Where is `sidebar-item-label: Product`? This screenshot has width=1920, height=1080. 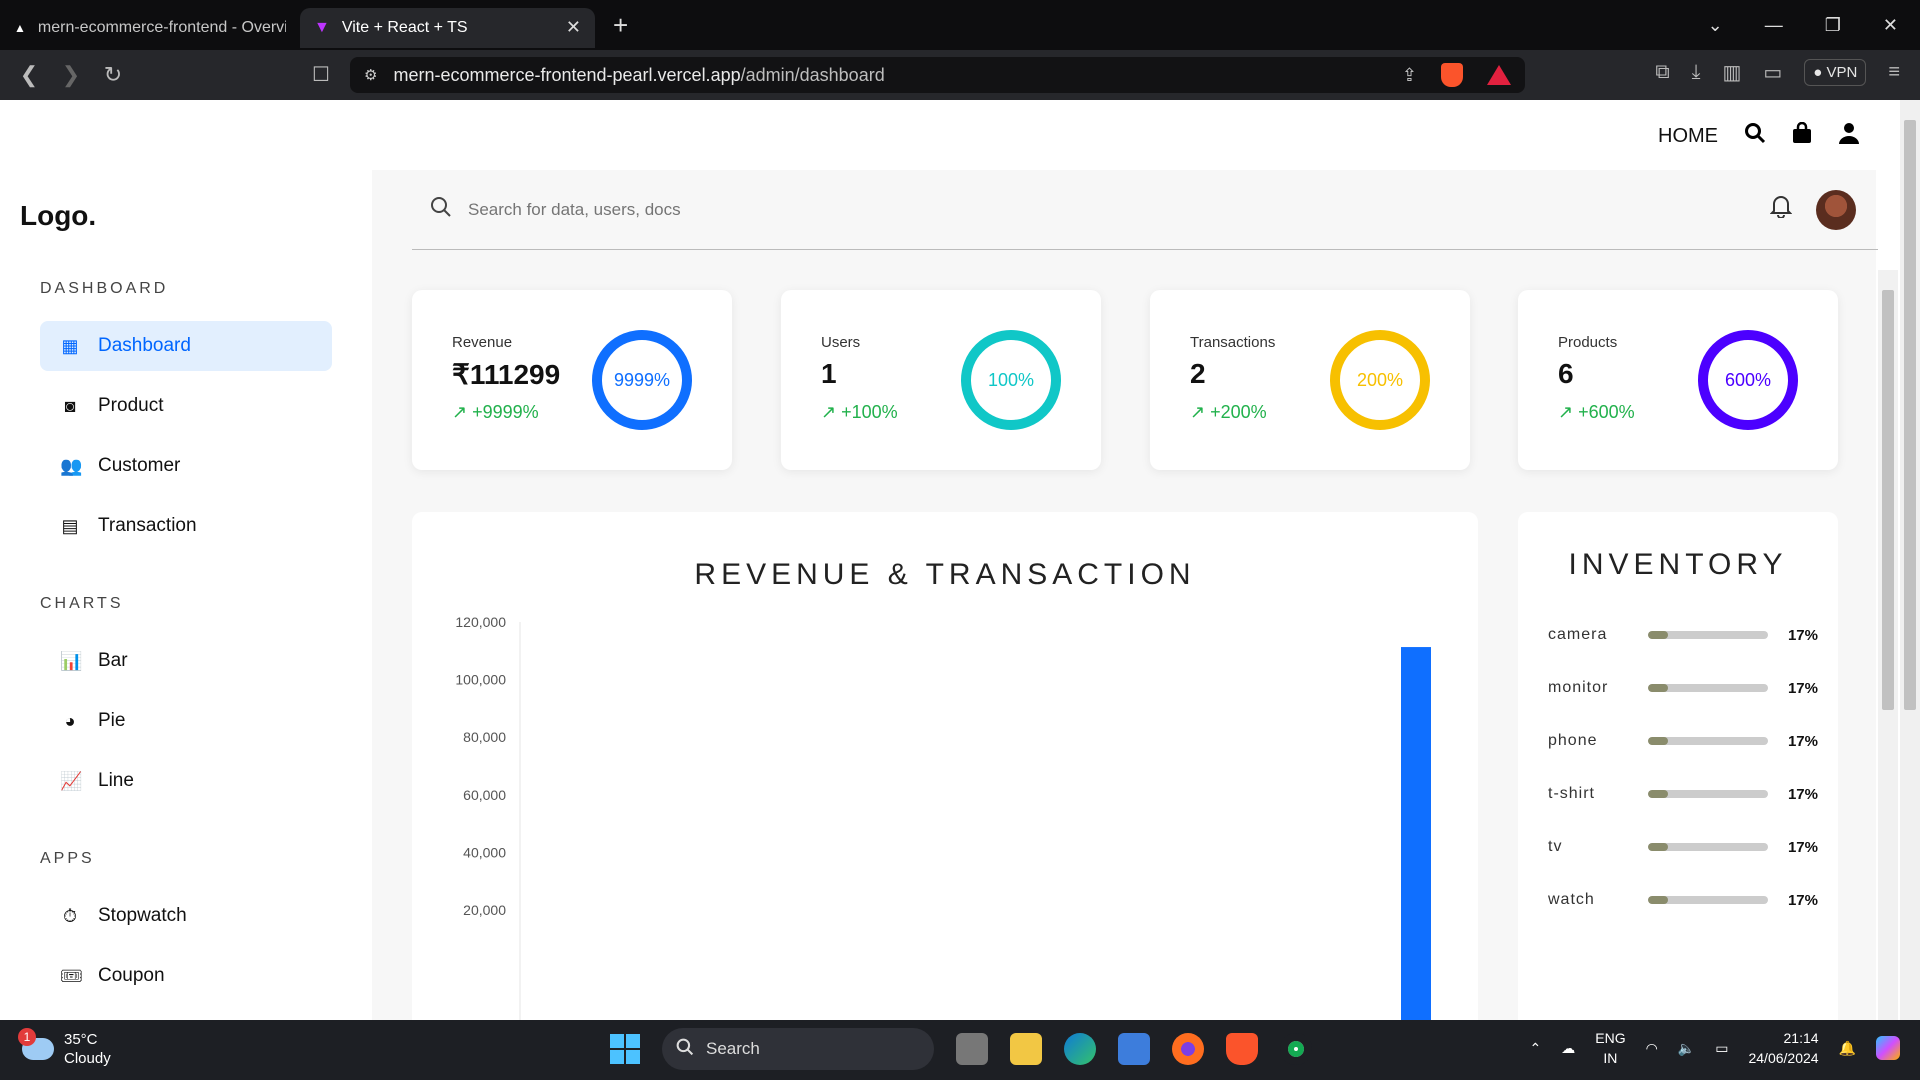
sidebar-item-label: Product is located at coordinates (131, 405).